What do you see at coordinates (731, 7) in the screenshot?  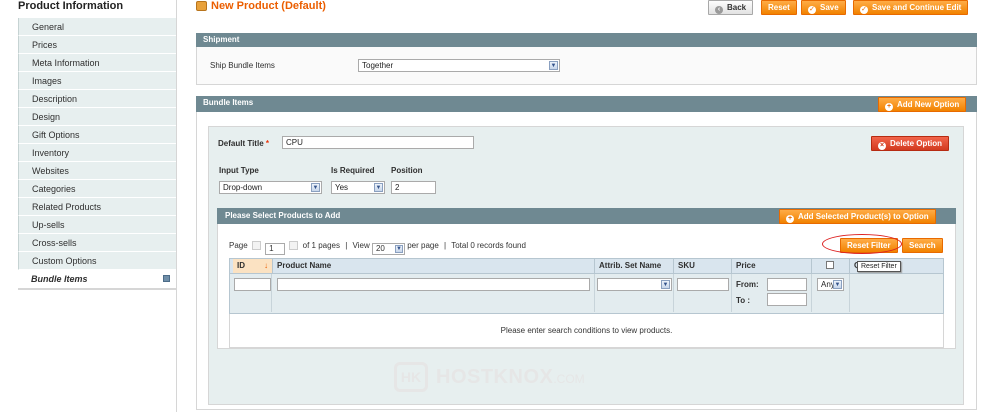 I see `back-button: ‹ Back` at bounding box center [731, 7].